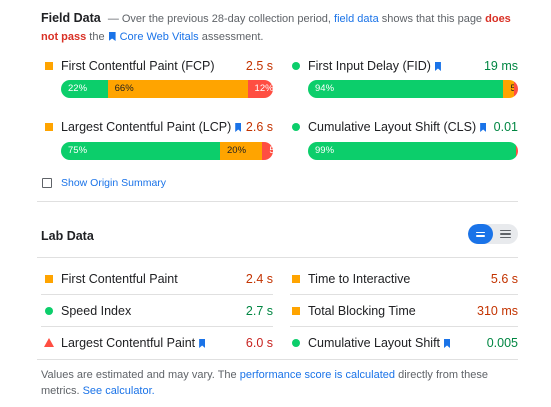 The image size is (551, 407). What do you see at coordinates (113, 183) in the screenshot?
I see `origin-summary-label: Show Origin Summary` at bounding box center [113, 183].